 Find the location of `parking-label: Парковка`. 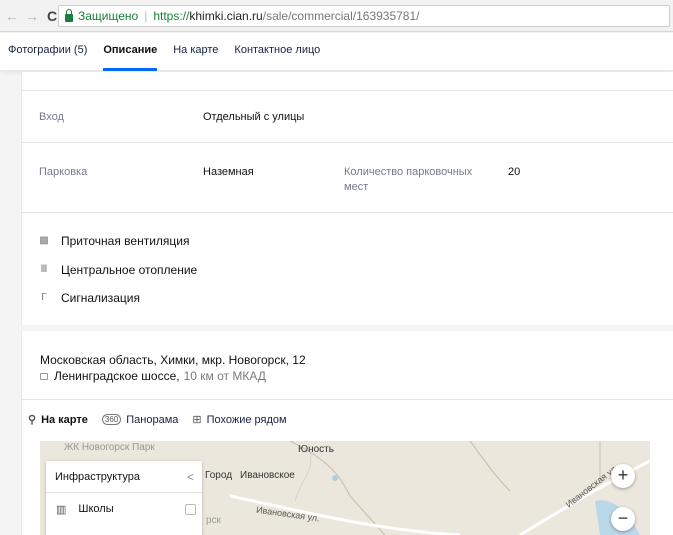

parking-label: Парковка is located at coordinates (63, 172).